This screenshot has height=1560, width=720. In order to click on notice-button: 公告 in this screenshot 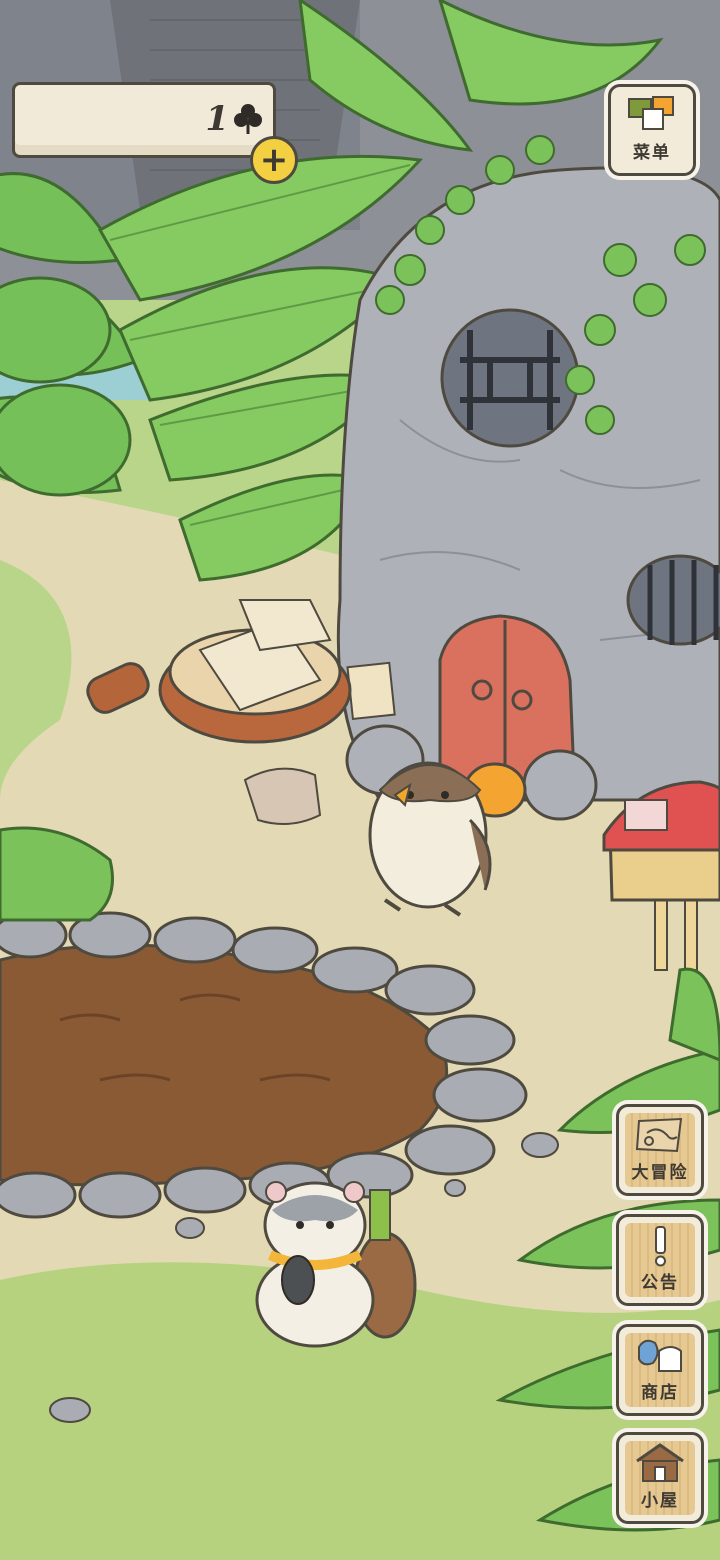, I will do `click(660, 1260)`.